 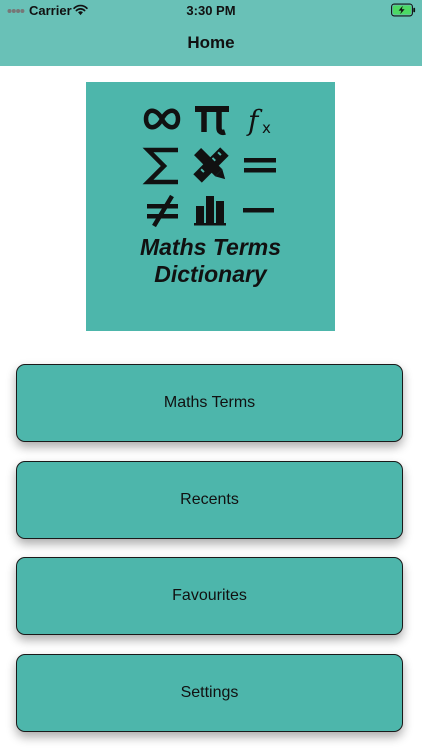 I want to click on logo-icon-grid: f x, so click(x=209, y=166).